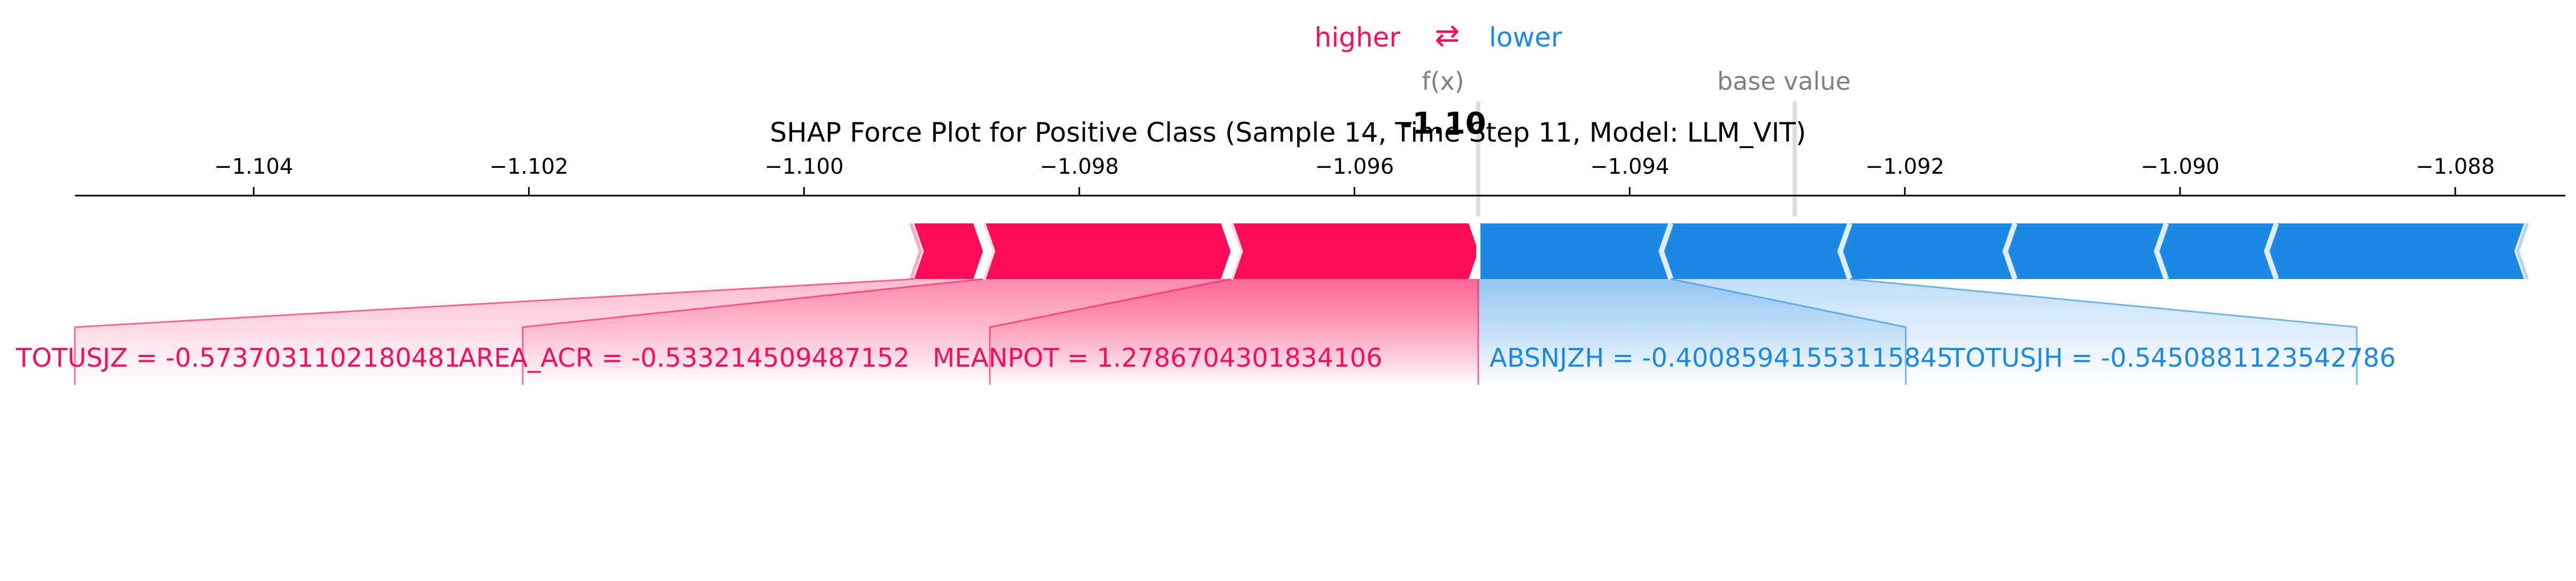 This screenshot has height=581, width=2576. I want to click on x-tick-label: −1.096, so click(1354, 166).